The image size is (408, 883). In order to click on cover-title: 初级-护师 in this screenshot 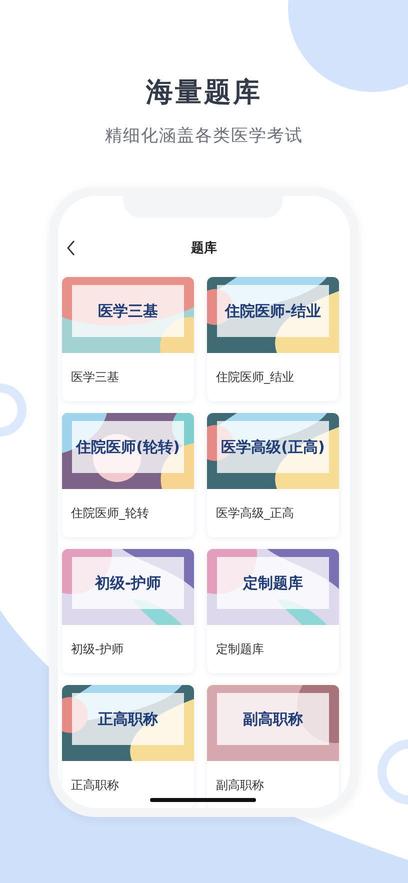, I will do `click(128, 583)`.